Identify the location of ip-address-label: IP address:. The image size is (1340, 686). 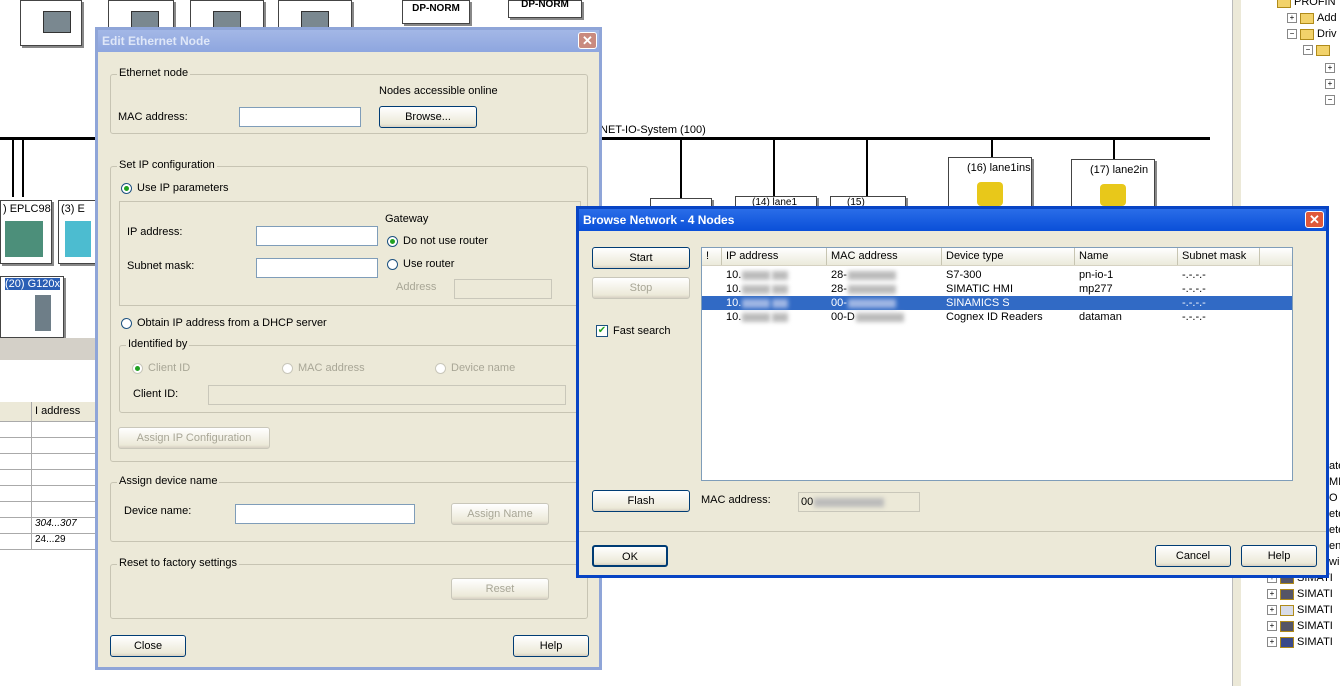
(155, 232).